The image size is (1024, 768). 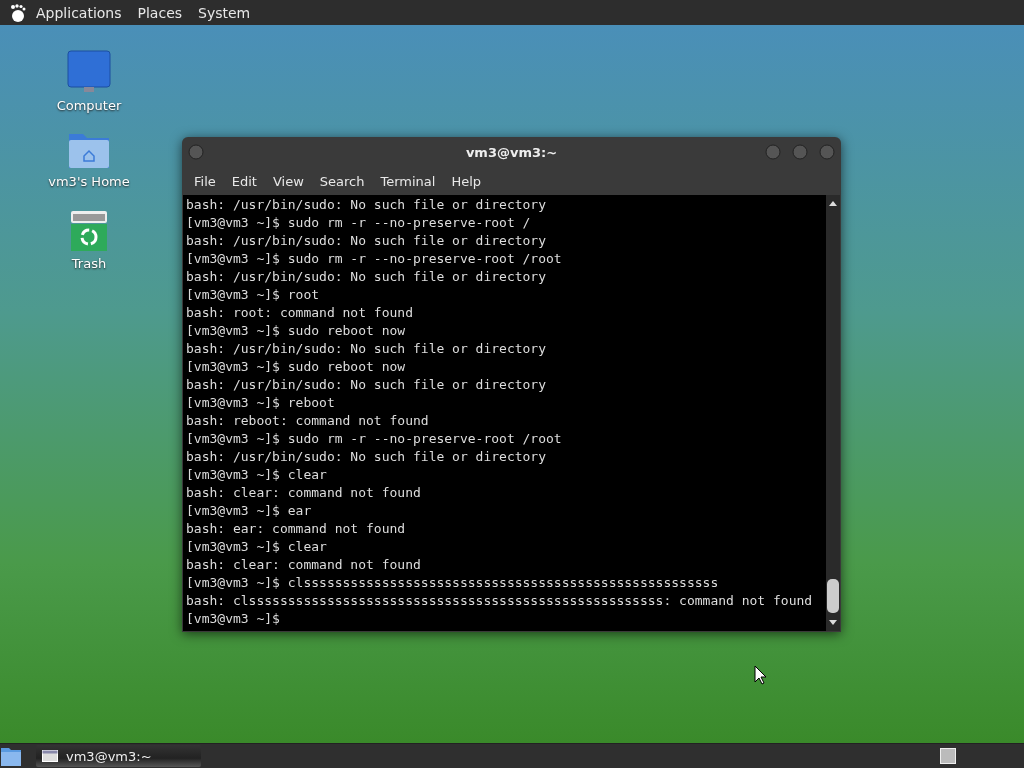 What do you see at coordinates (308, 421) in the screenshot?
I see `terminal-line: bash: reboot: command not found` at bounding box center [308, 421].